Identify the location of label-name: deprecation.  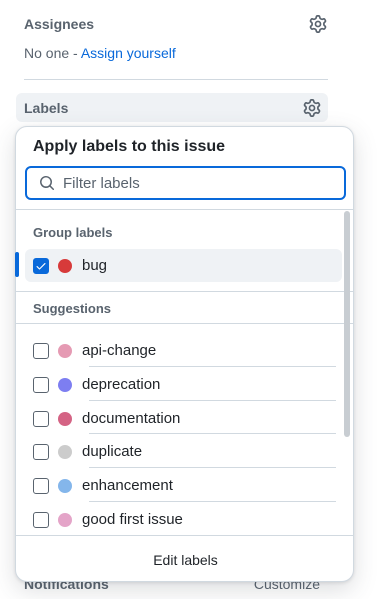
(121, 384).